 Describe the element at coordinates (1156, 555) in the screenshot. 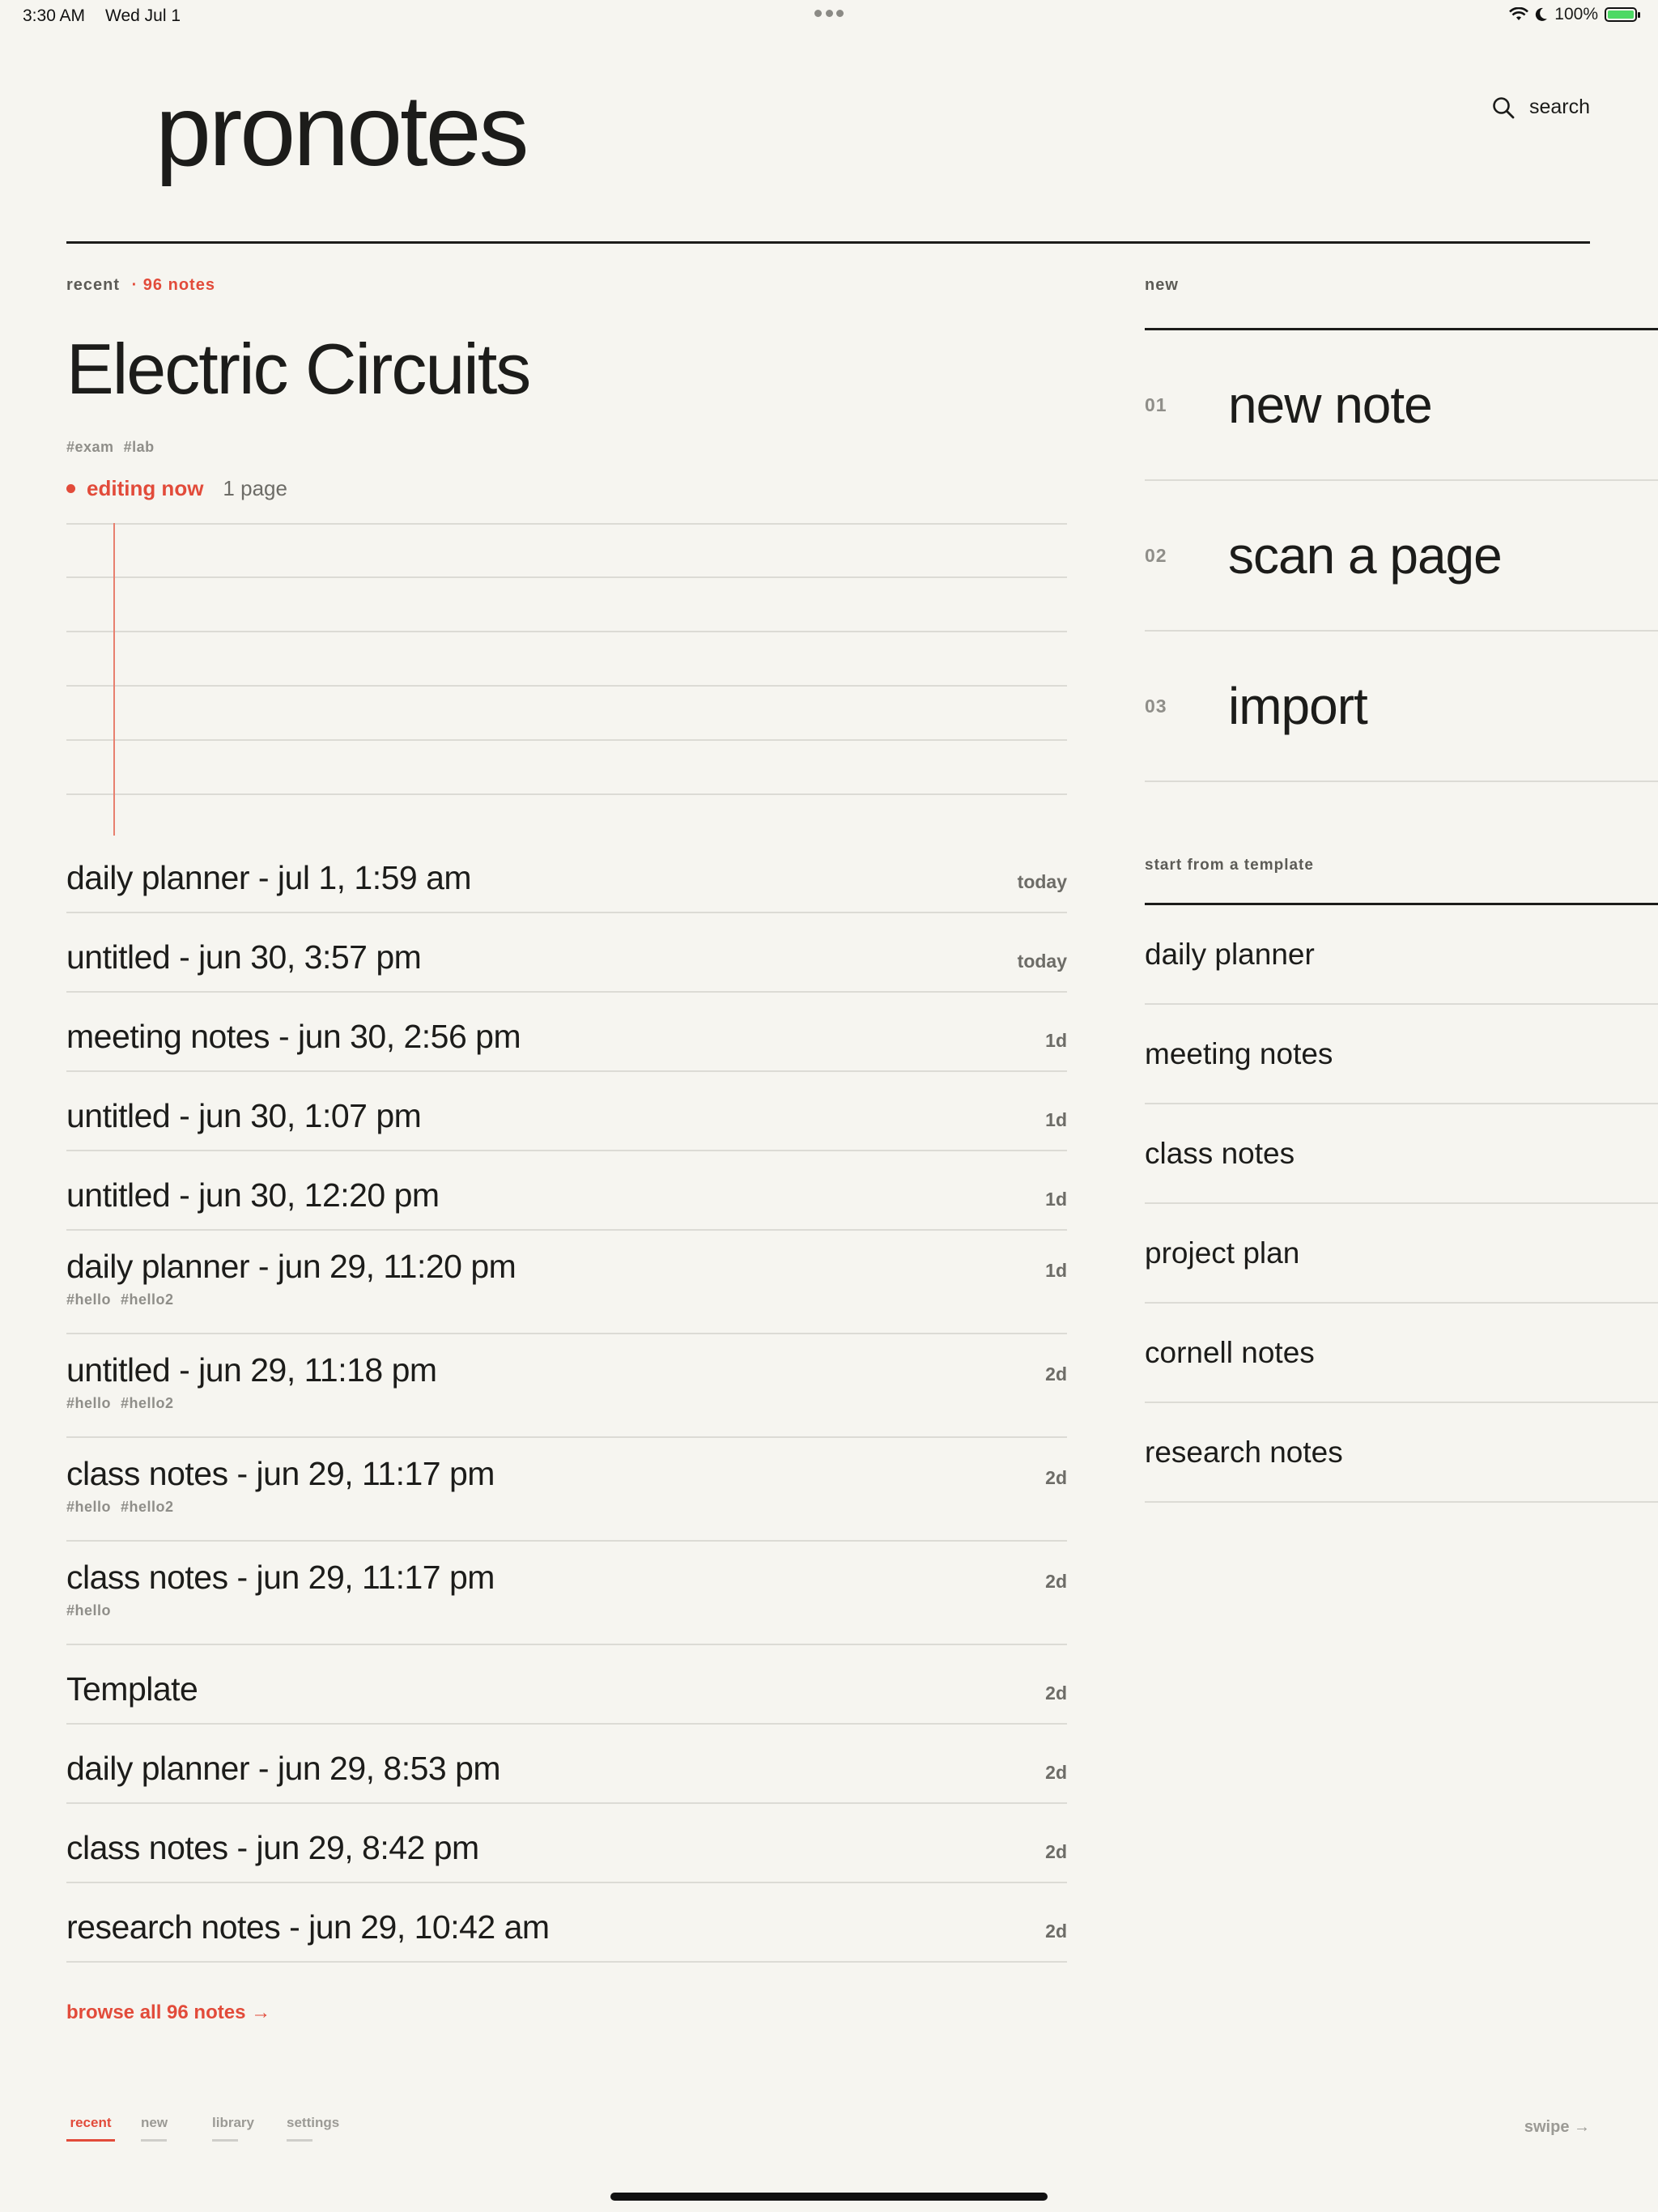

I see `item-number: 02` at that location.